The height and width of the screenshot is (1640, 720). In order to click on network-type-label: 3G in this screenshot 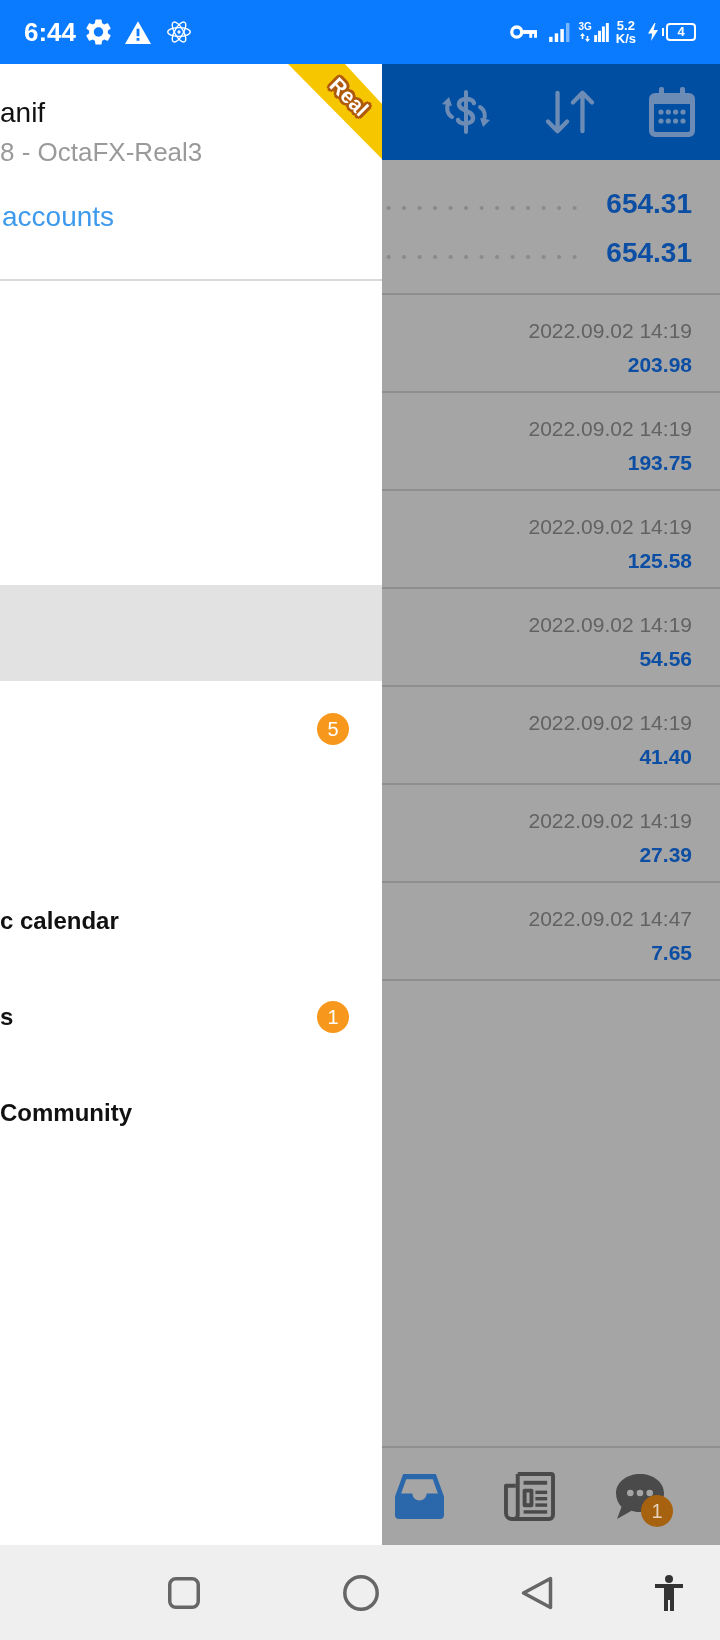, I will do `click(585, 27)`.